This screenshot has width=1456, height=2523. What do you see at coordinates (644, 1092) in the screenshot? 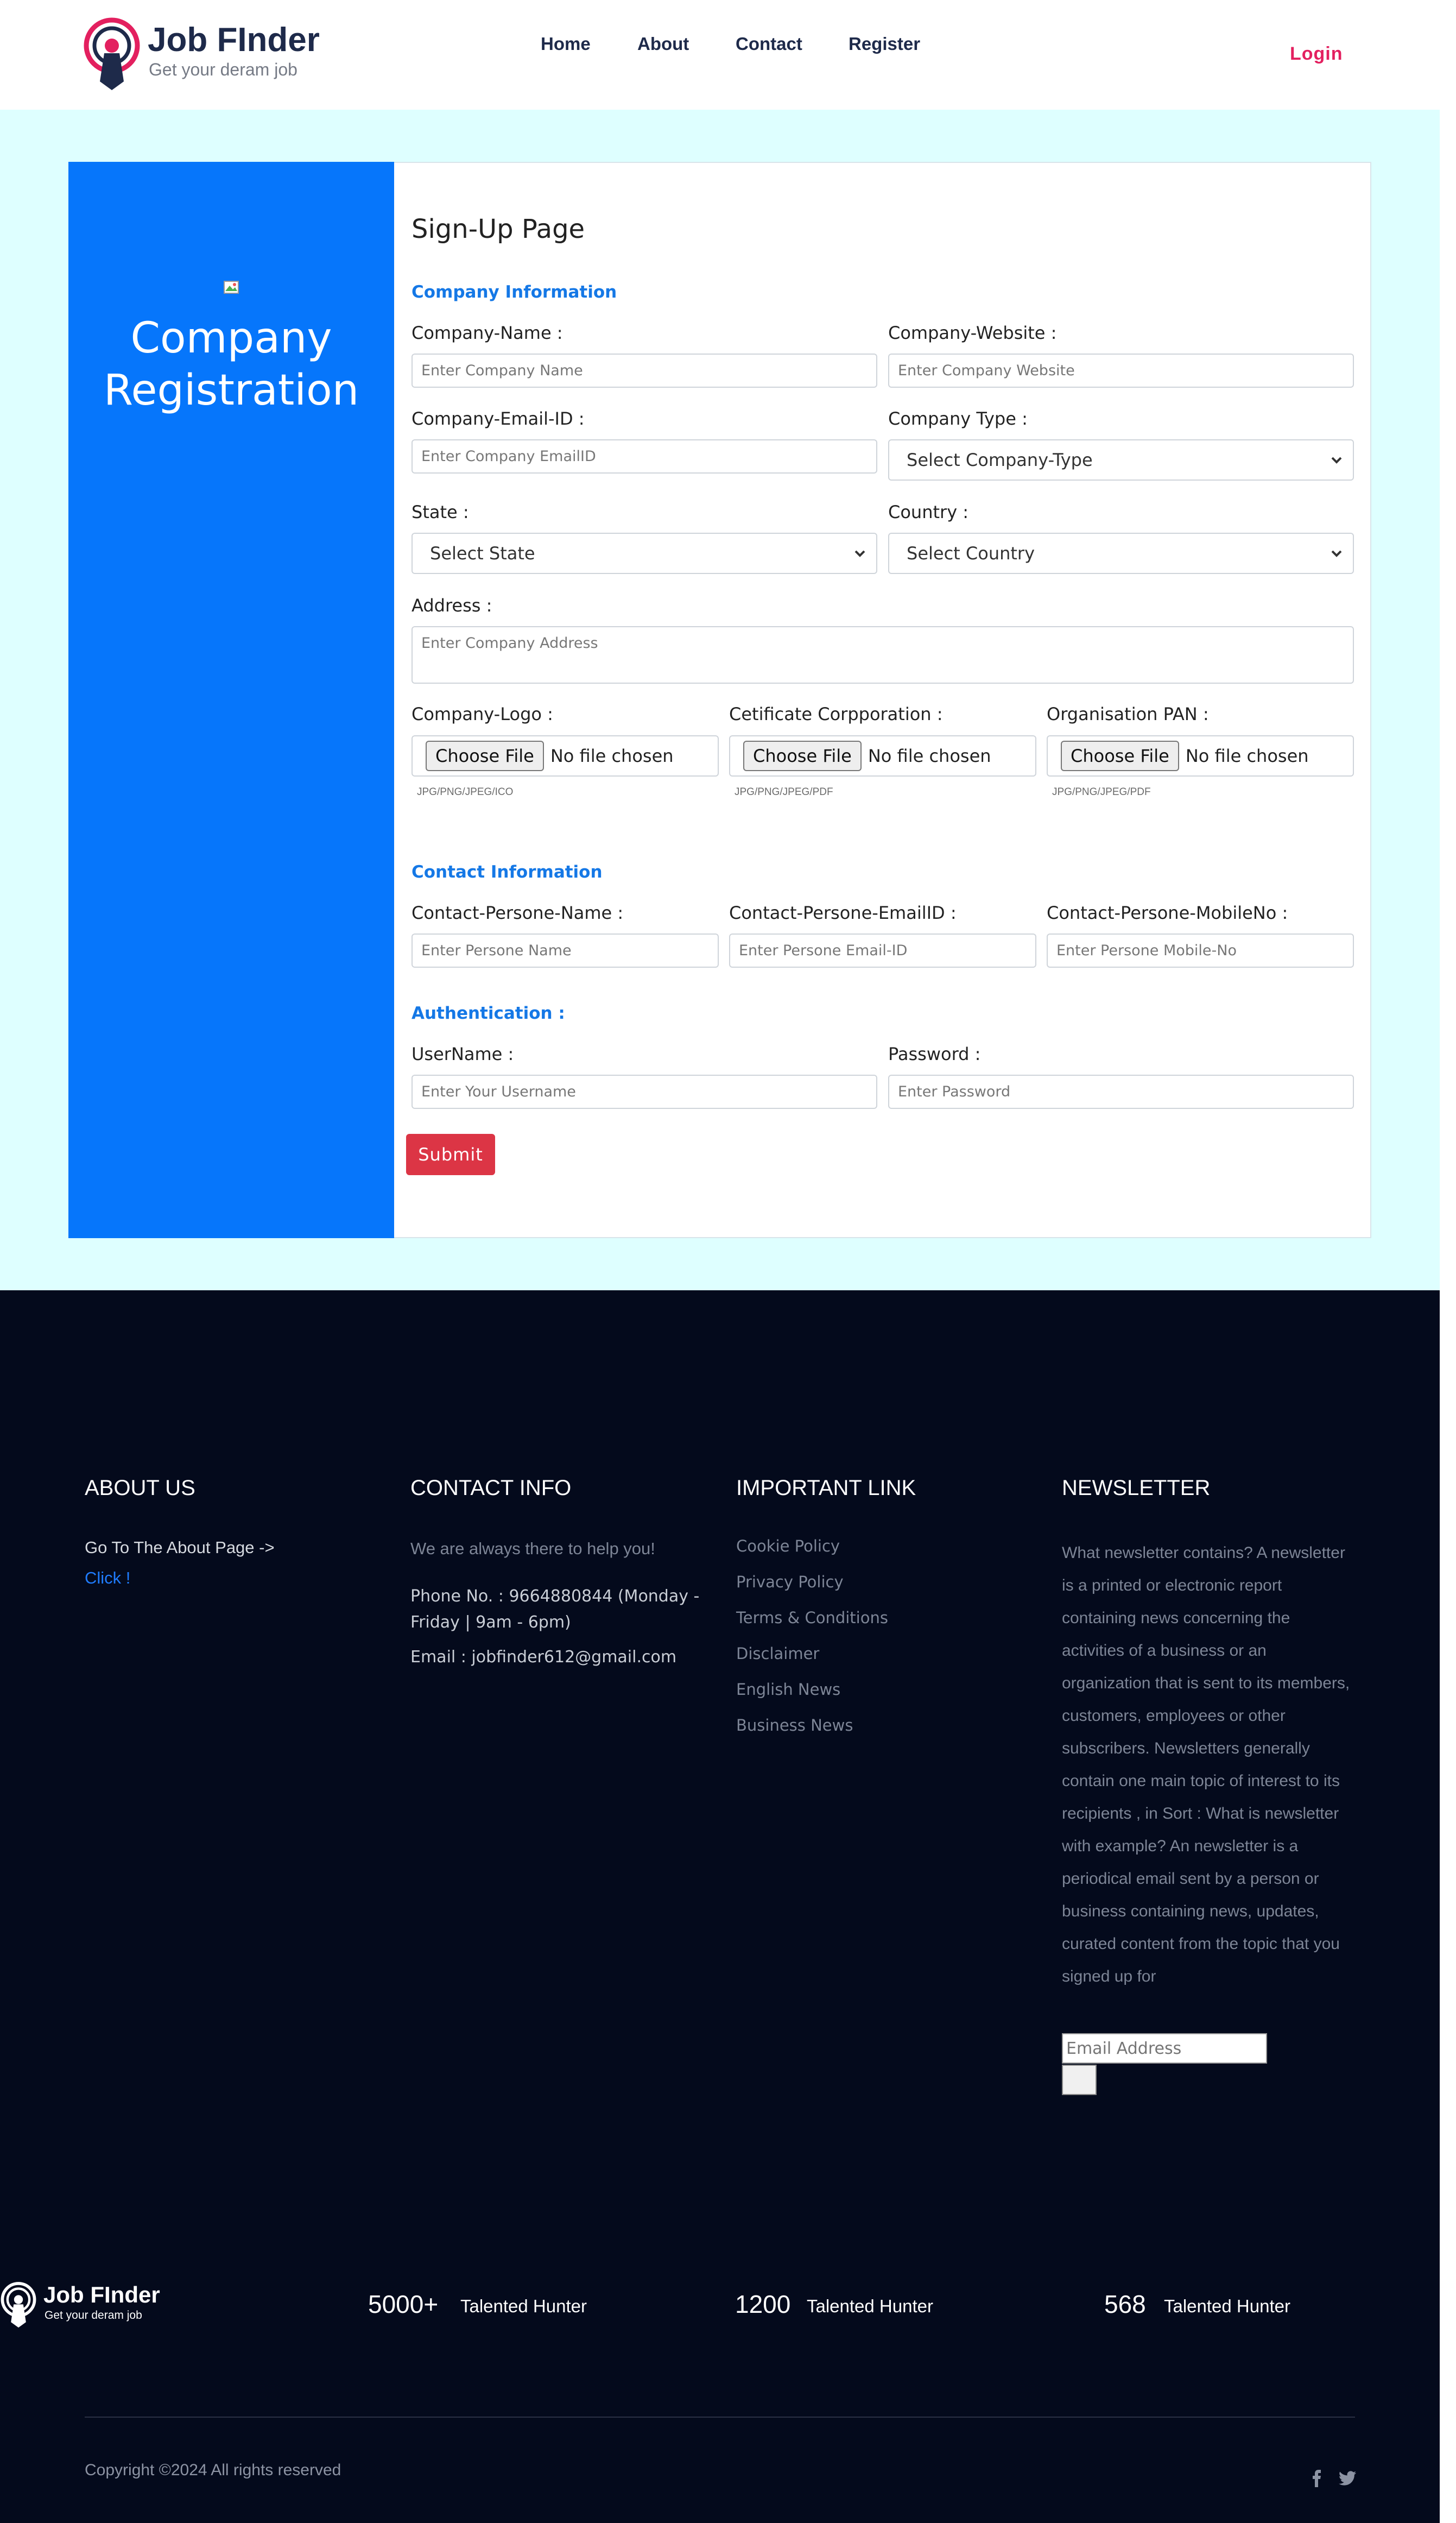
I see `username-input` at bounding box center [644, 1092].